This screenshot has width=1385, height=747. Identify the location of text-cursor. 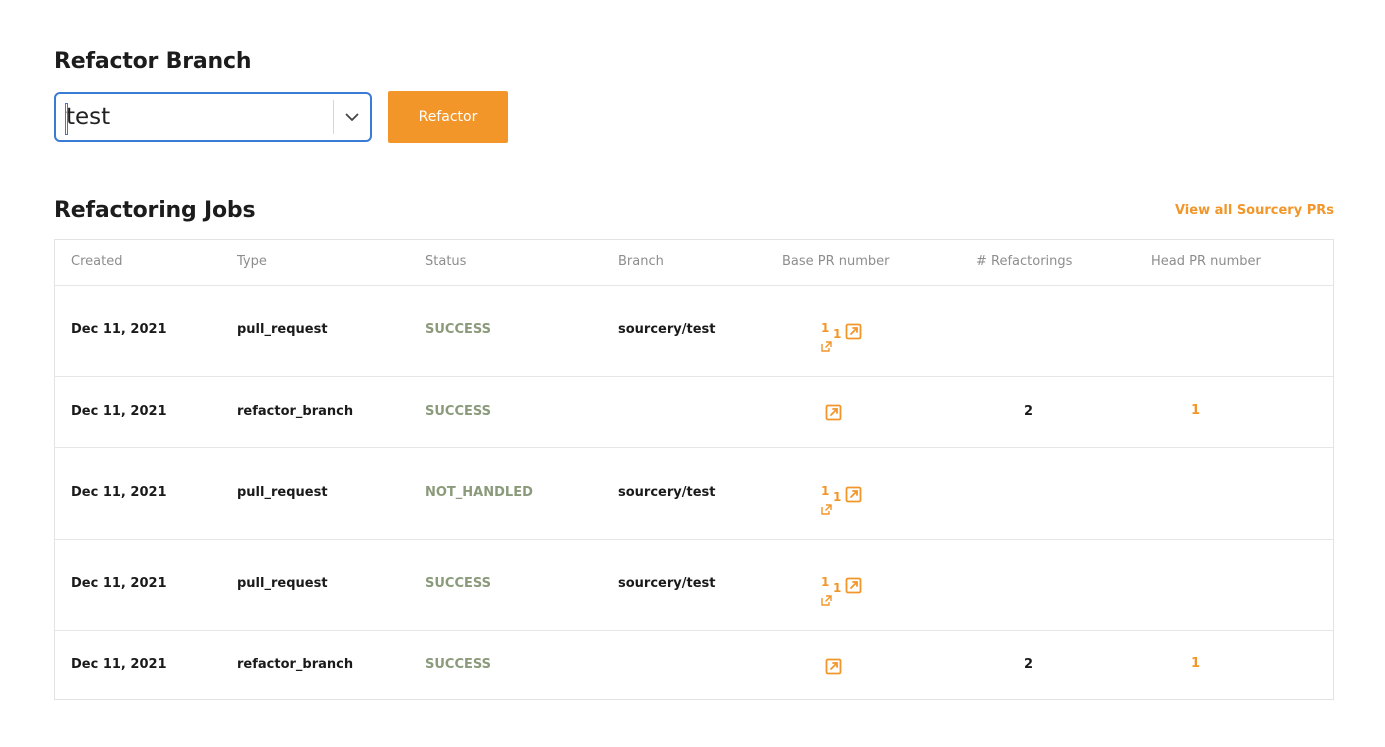
(66, 119).